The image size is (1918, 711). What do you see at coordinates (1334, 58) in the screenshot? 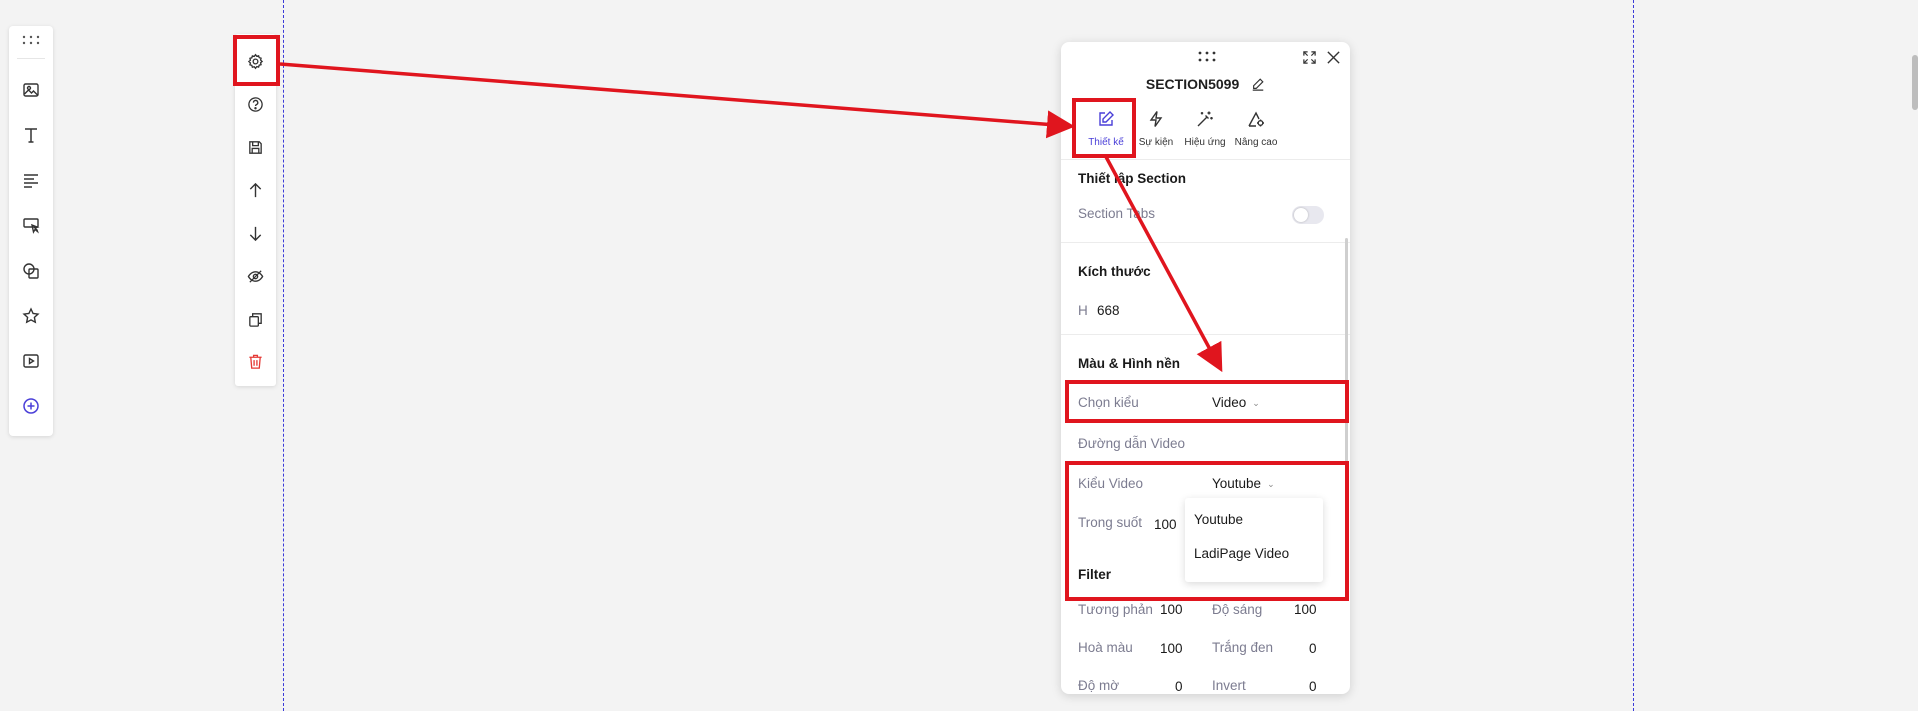
I see `close-icon` at bounding box center [1334, 58].